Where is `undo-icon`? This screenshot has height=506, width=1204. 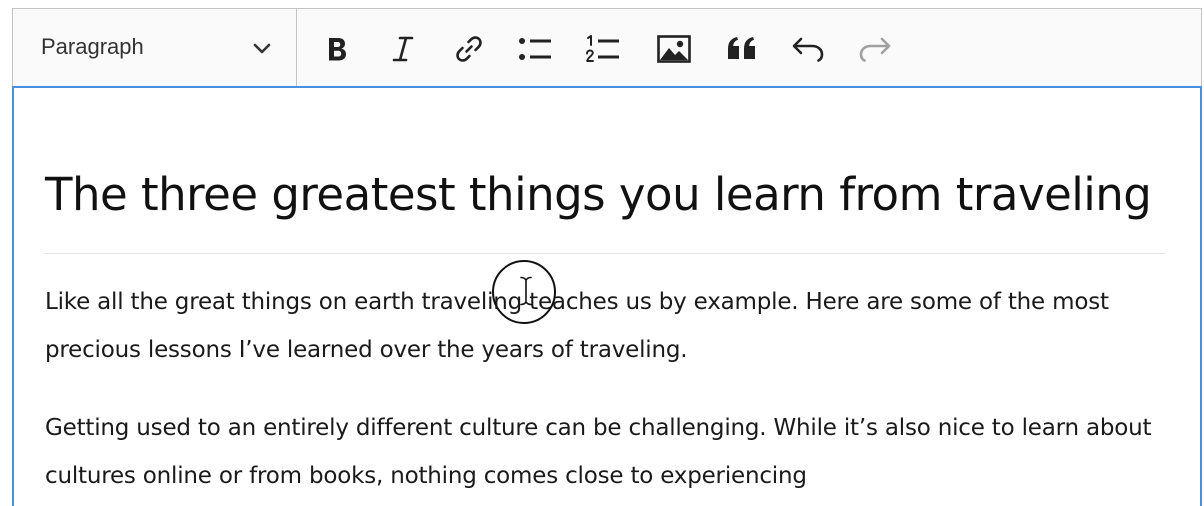 undo-icon is located at coordinates (808, 49).